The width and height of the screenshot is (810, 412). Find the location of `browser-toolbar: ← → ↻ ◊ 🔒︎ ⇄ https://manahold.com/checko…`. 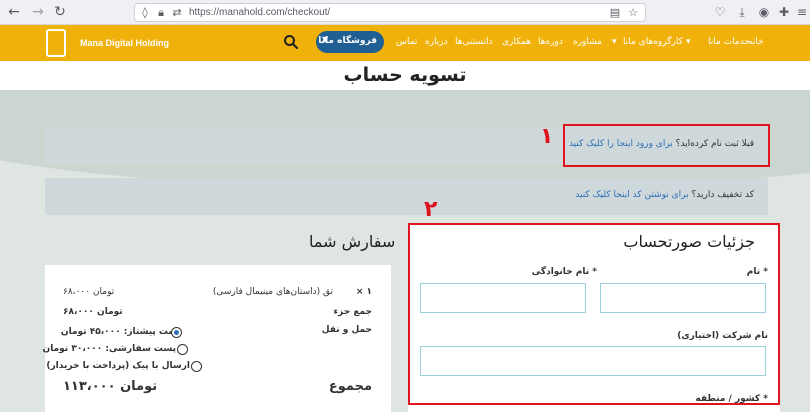

browser-toolbar: ← → ↻ ◊ 🔒︎ ⇄ https://manahold.com/checko… is located at coordinates (405, 12).